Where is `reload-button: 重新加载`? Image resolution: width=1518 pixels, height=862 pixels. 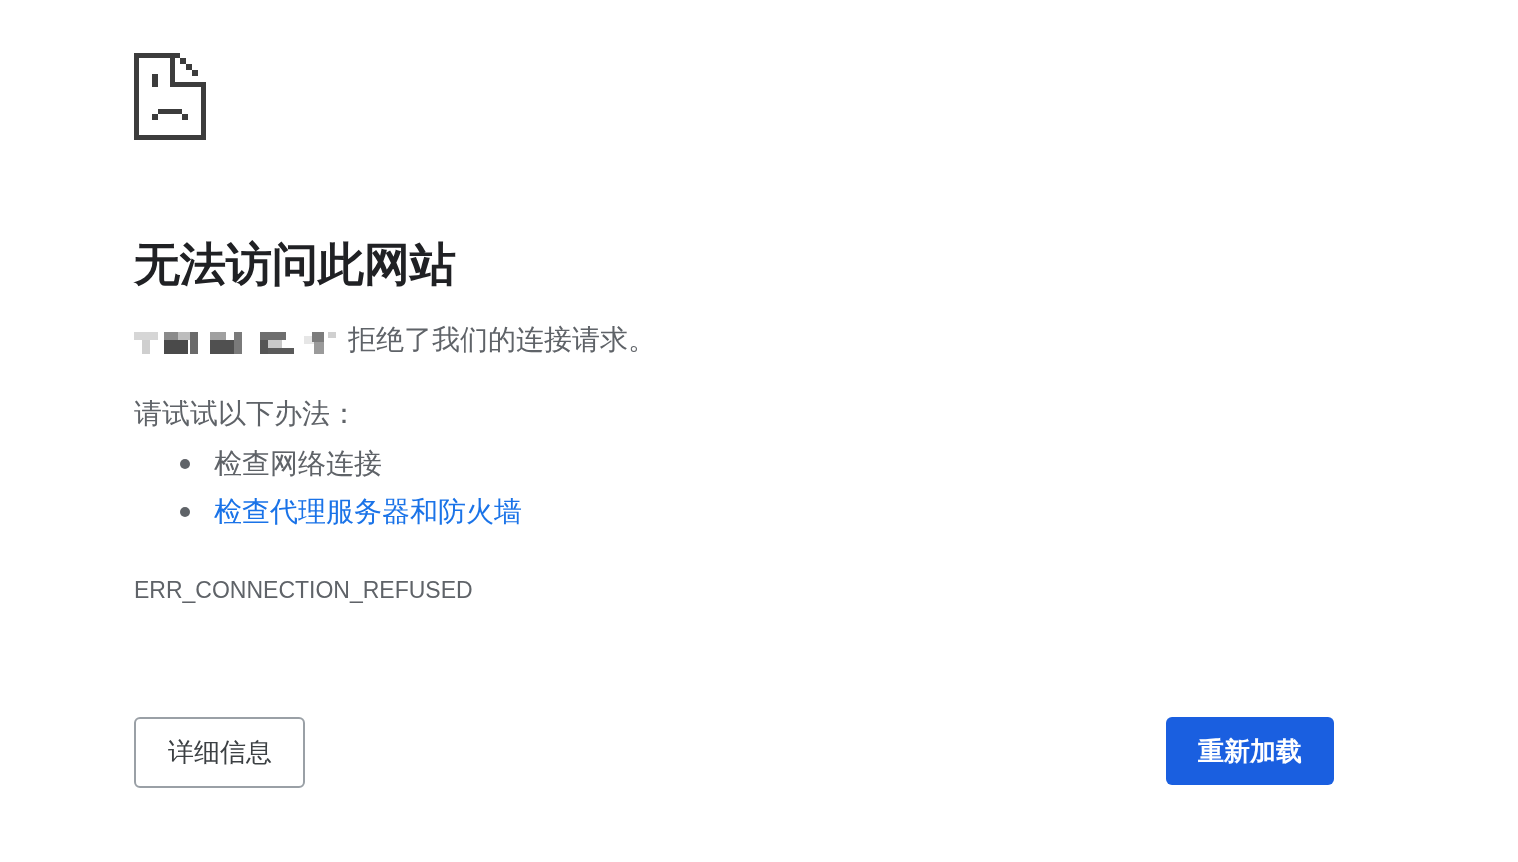 reload-button: 重新加载 is located at coordinates (1250, 751).